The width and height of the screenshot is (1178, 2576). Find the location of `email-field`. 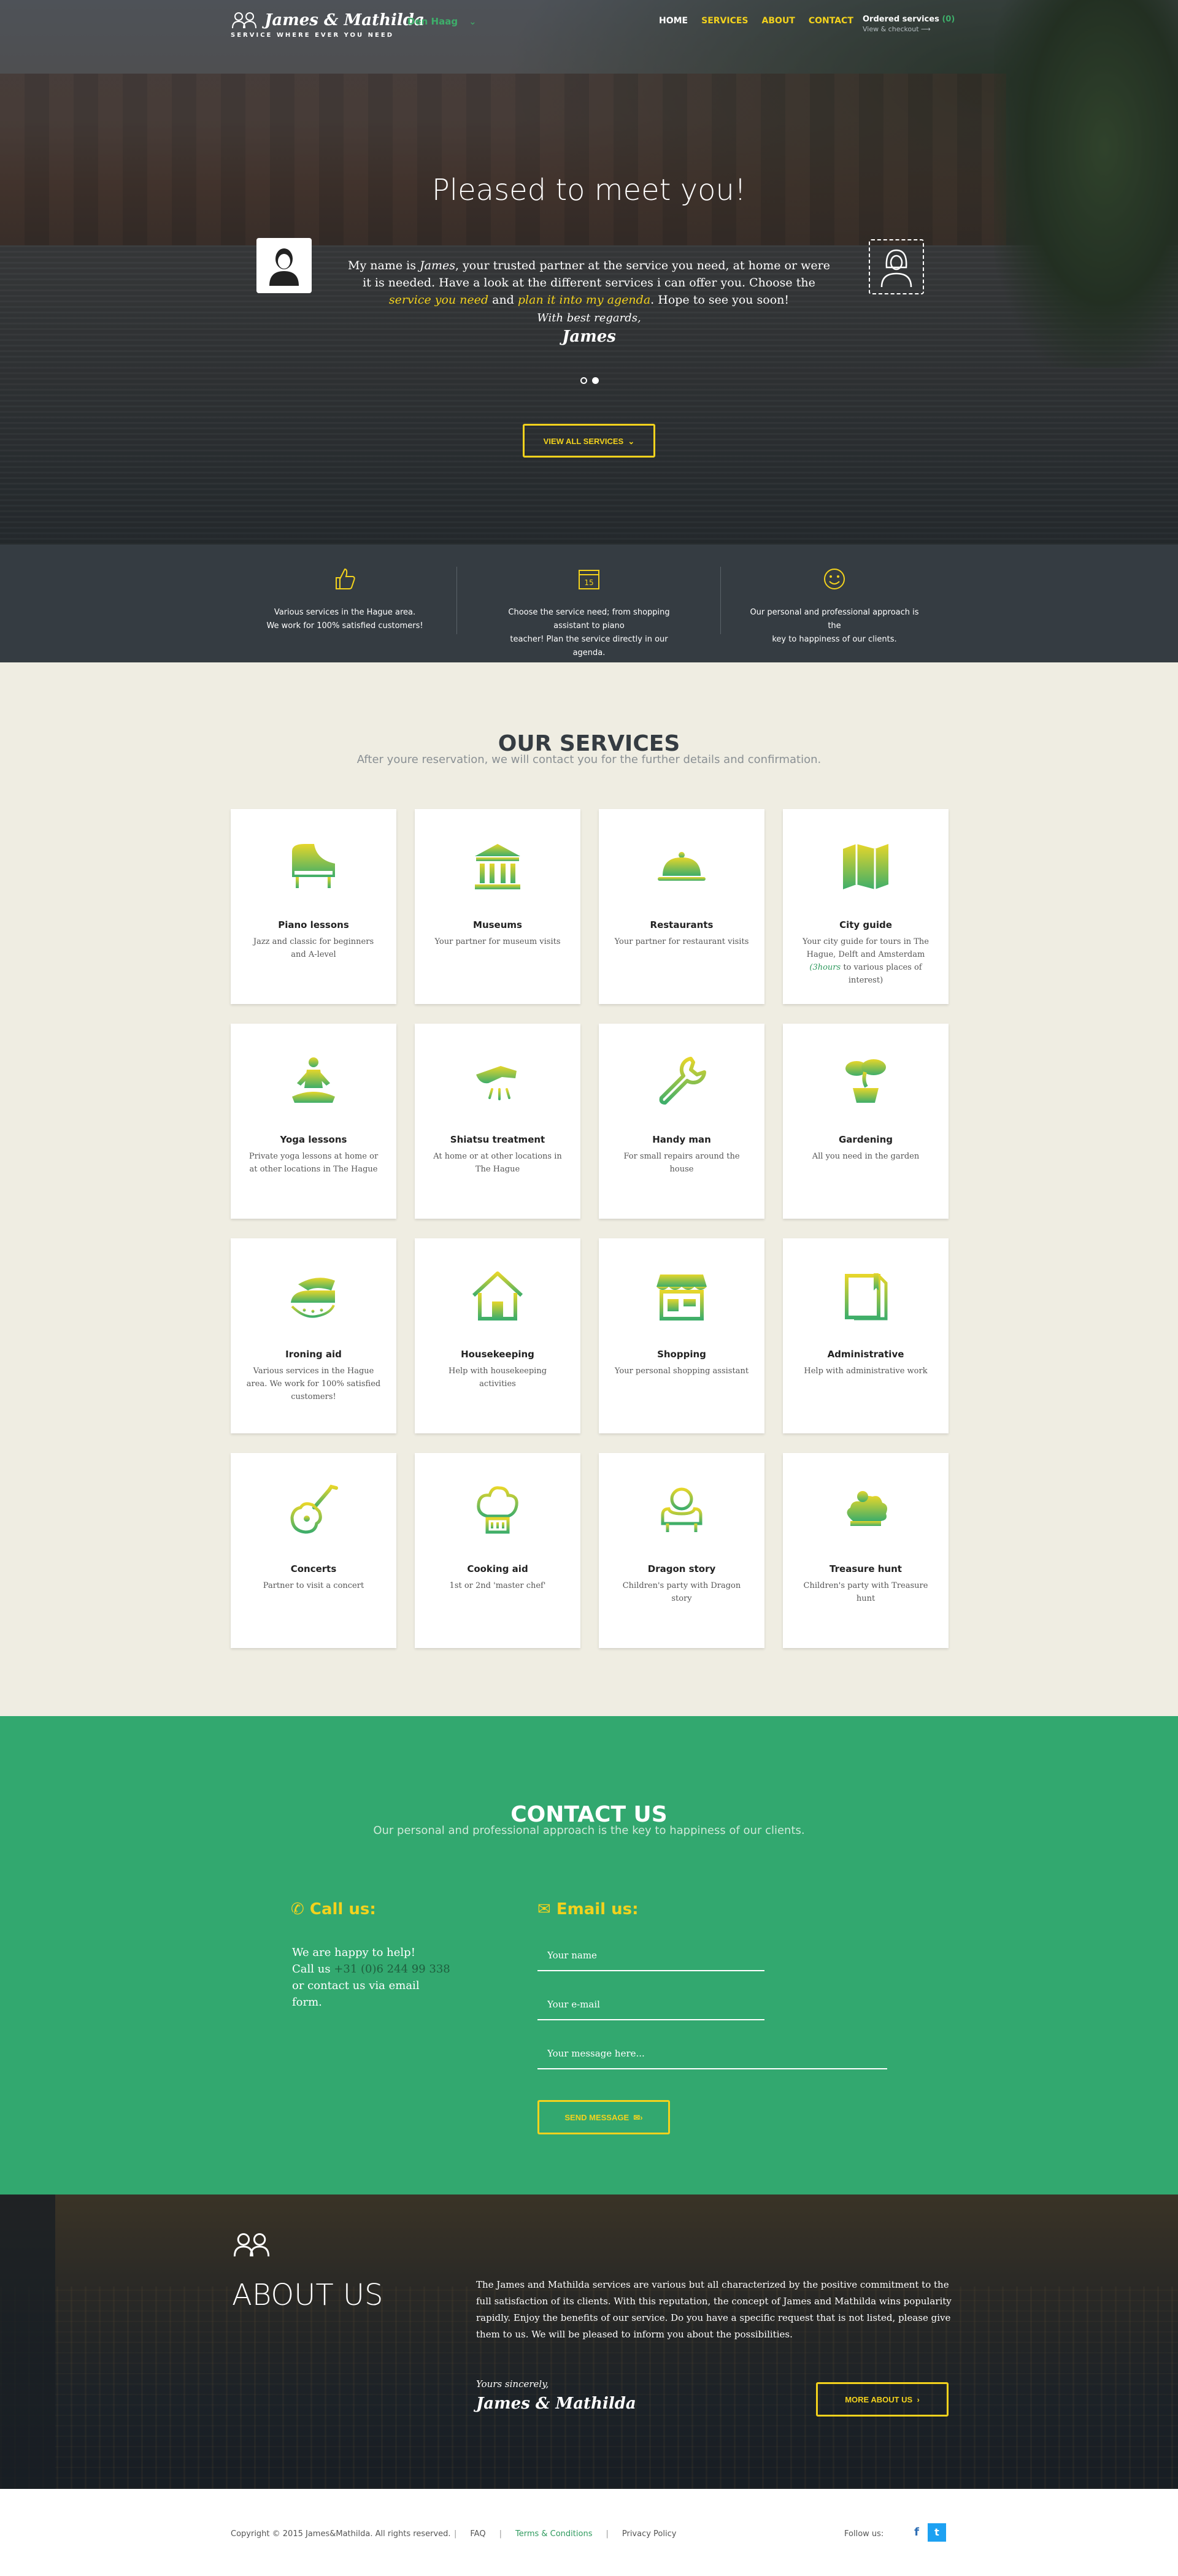

email-field is located at coordinates (650, 2008).